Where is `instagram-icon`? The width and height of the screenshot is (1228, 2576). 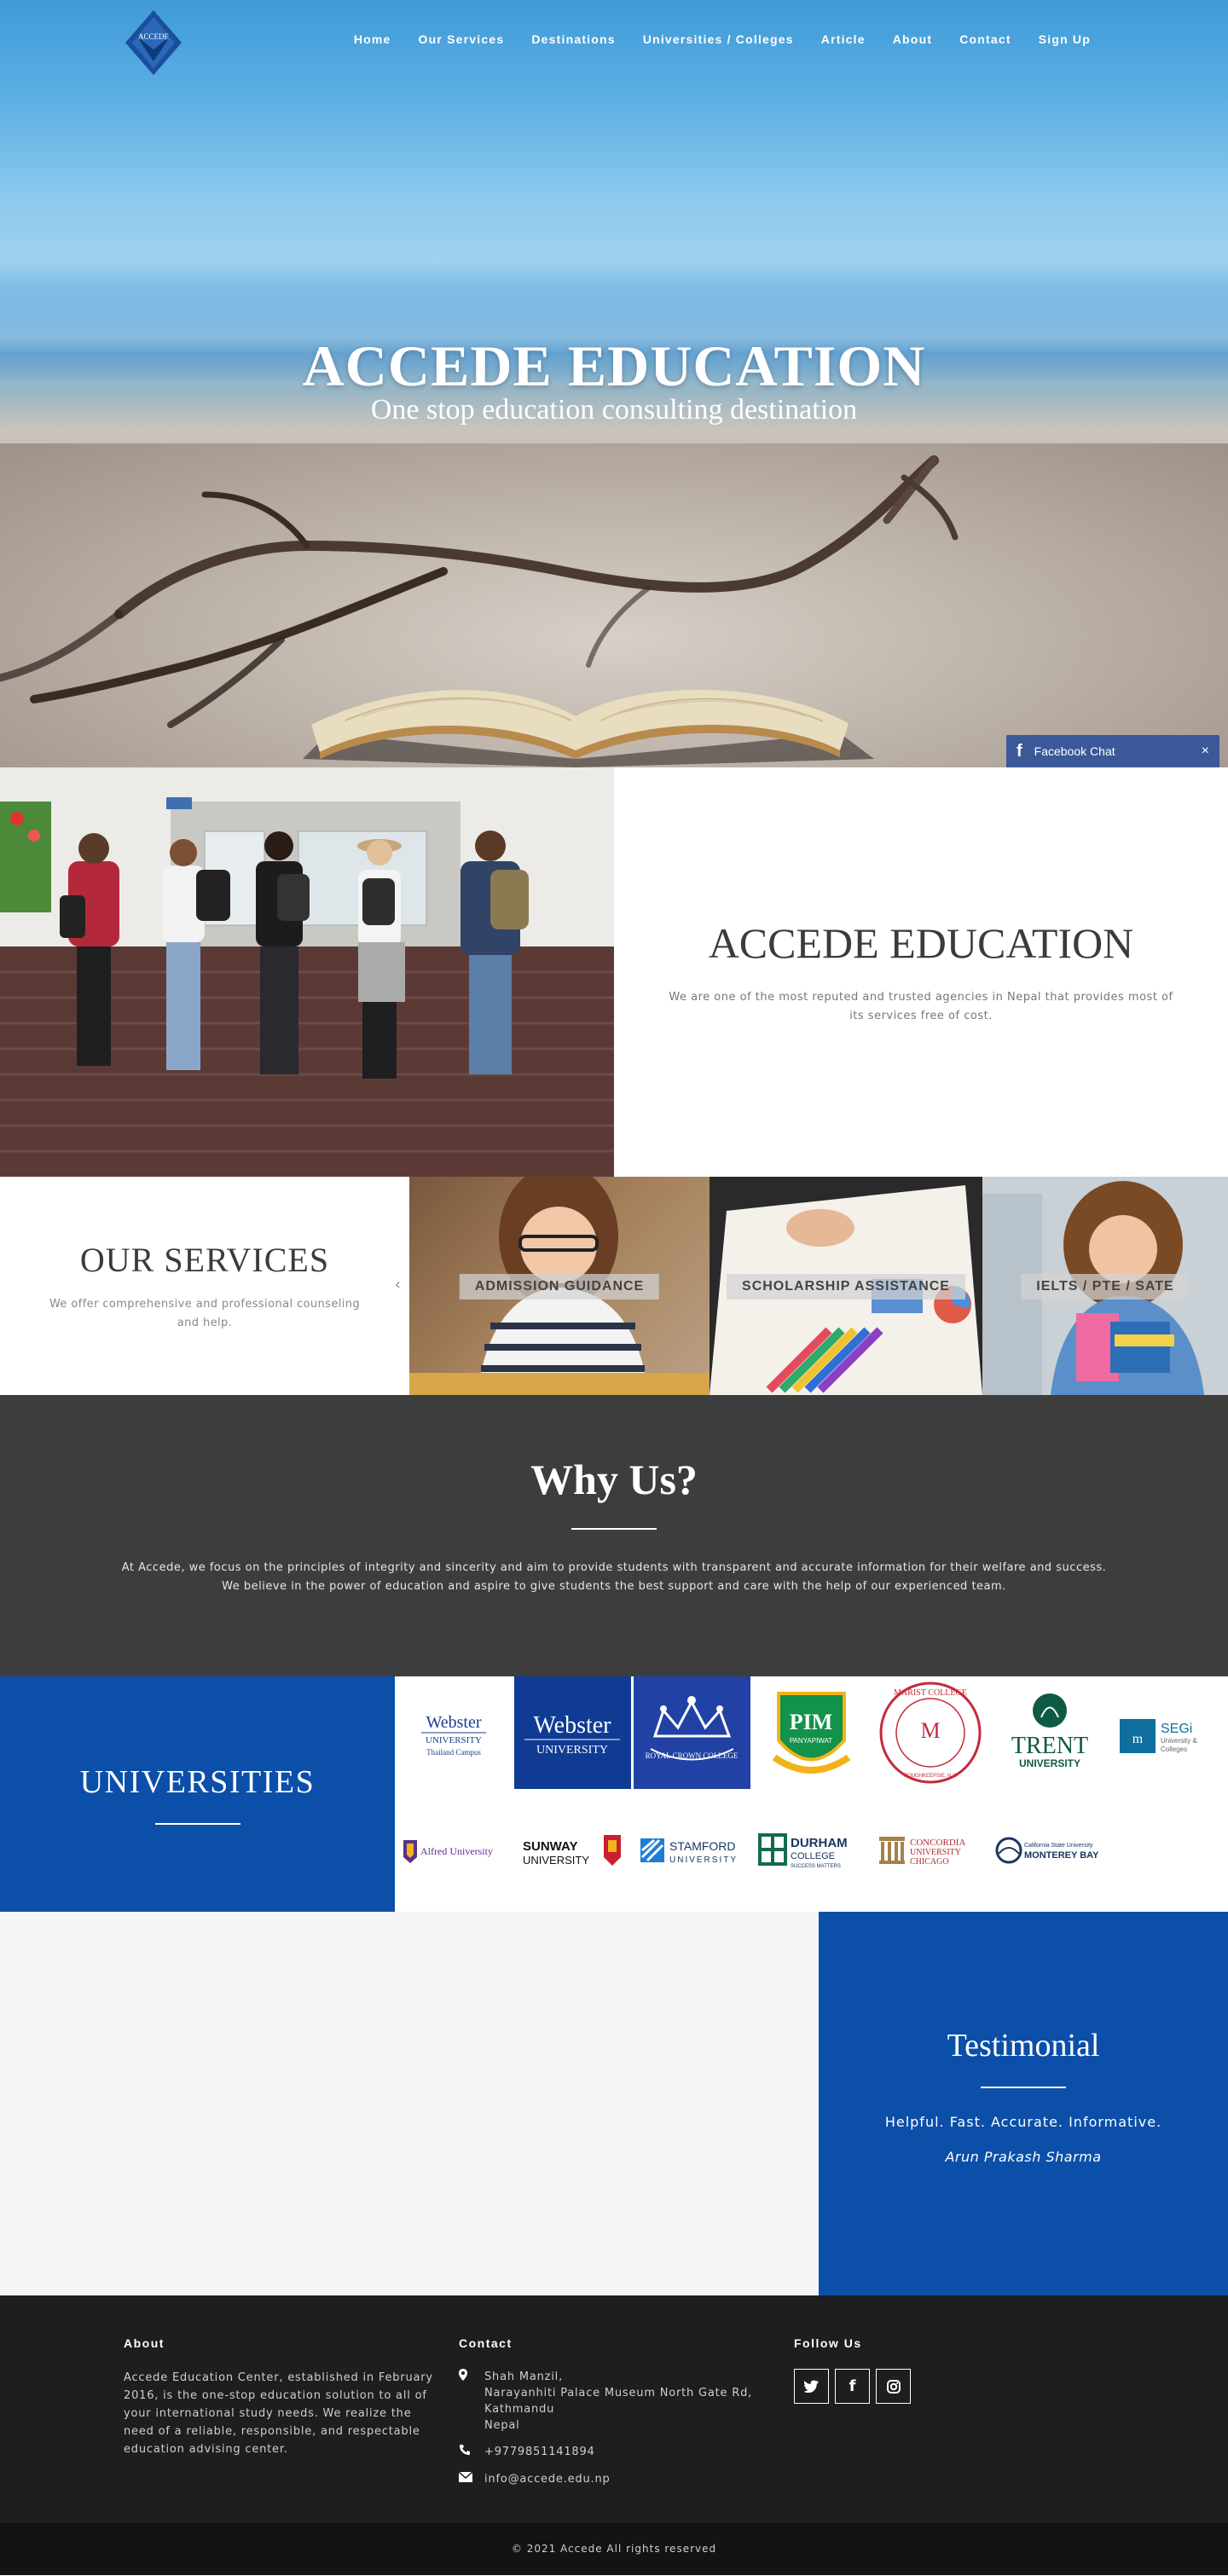 instagram-icon is located at coordinates (893, 2387).